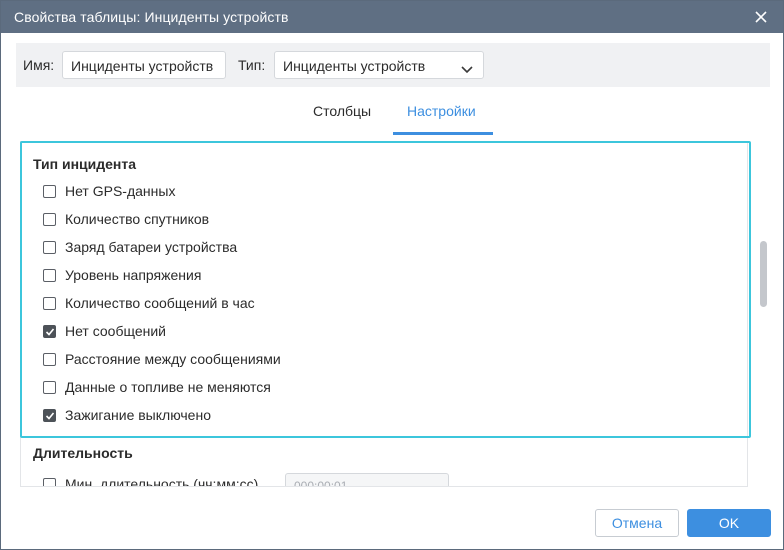 The width and height of the screenshot is (784, 550). Describe the element at coordinates (443, 133) in the screenshot. I see `active-tab-indicator` at that location.